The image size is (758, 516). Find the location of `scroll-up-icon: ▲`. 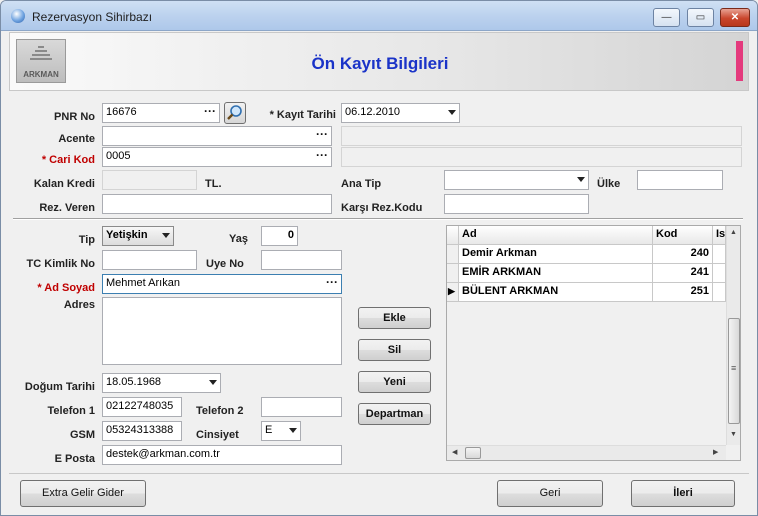

scroll-up-icon: ▲ is located at coordinates (733, 232).